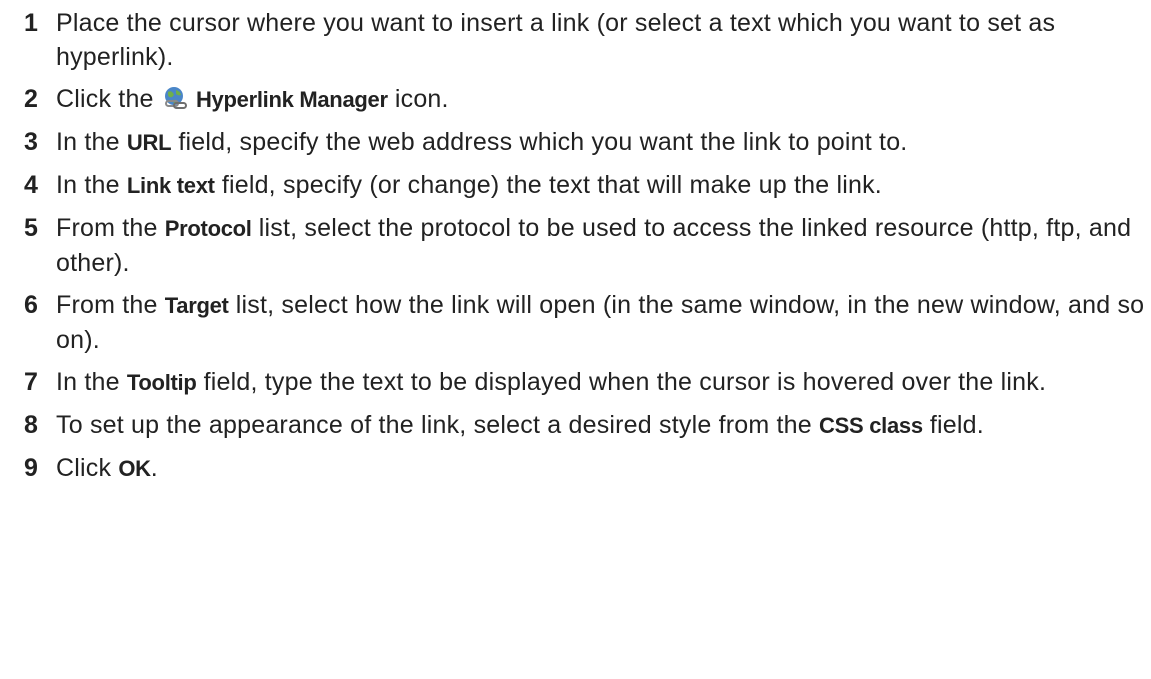 Image resolution: width=1151 pixels, height=679 pixels. What do you see at coordinates (196, 305) in the screenshot?
I see `ui-term: Target` at bounding box center [196, 305].